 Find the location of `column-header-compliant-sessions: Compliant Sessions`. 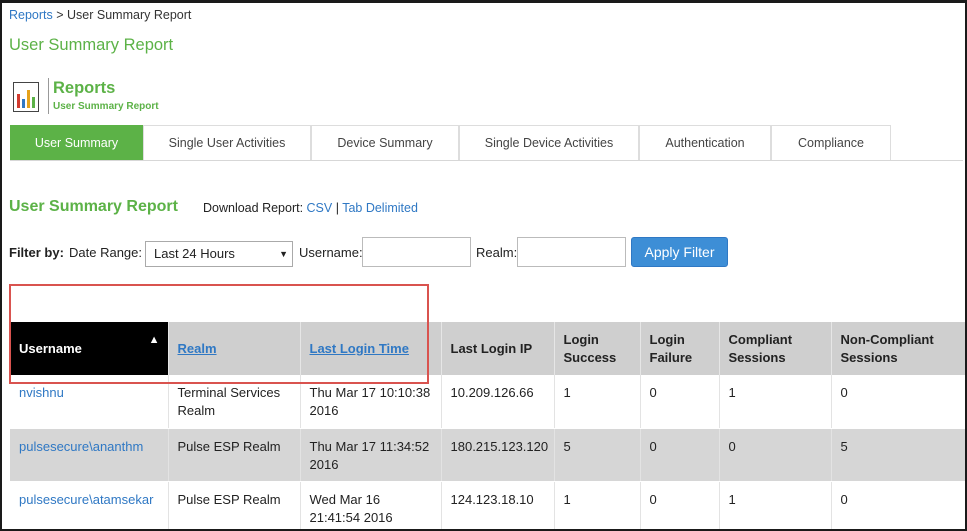

column-header-compliant-sessions: Compliant Sessions is located at coordinates (775, 348).